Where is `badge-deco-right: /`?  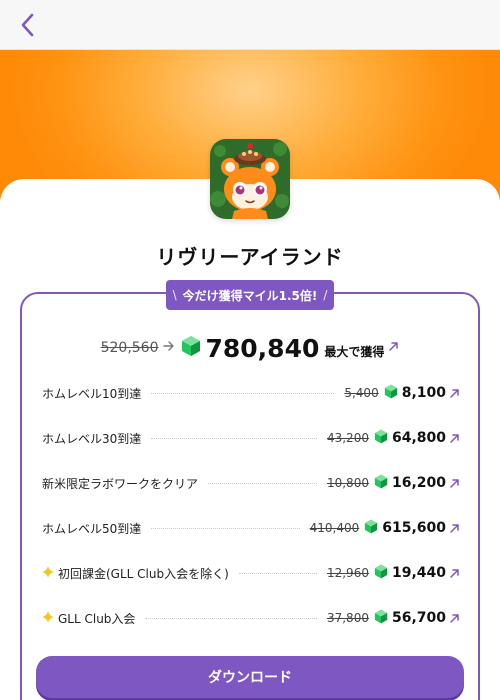
badge-deco-right: / is located at coordinates (325, 295).